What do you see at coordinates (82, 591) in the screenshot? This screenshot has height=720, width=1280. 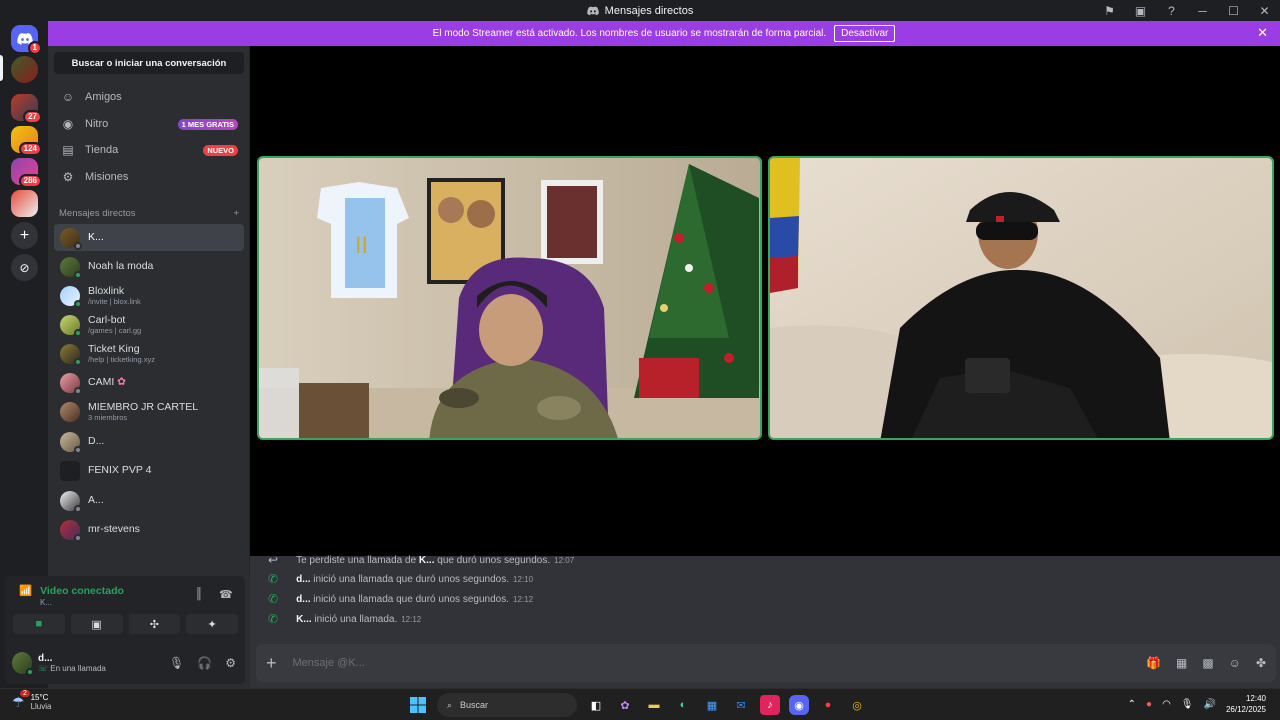 I see `voice-status-label: Video conectado` at bounding box center [82, 591].